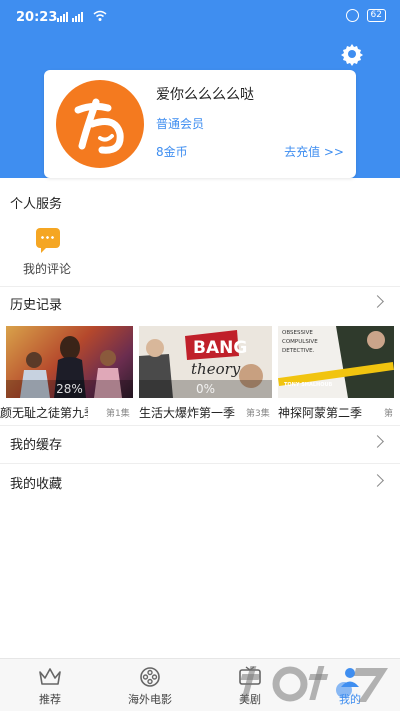  What do you see at coordinates (220, 348) in the screenshot?
I see `poster-title-bang: BANG` at bounding box center [220, 348].